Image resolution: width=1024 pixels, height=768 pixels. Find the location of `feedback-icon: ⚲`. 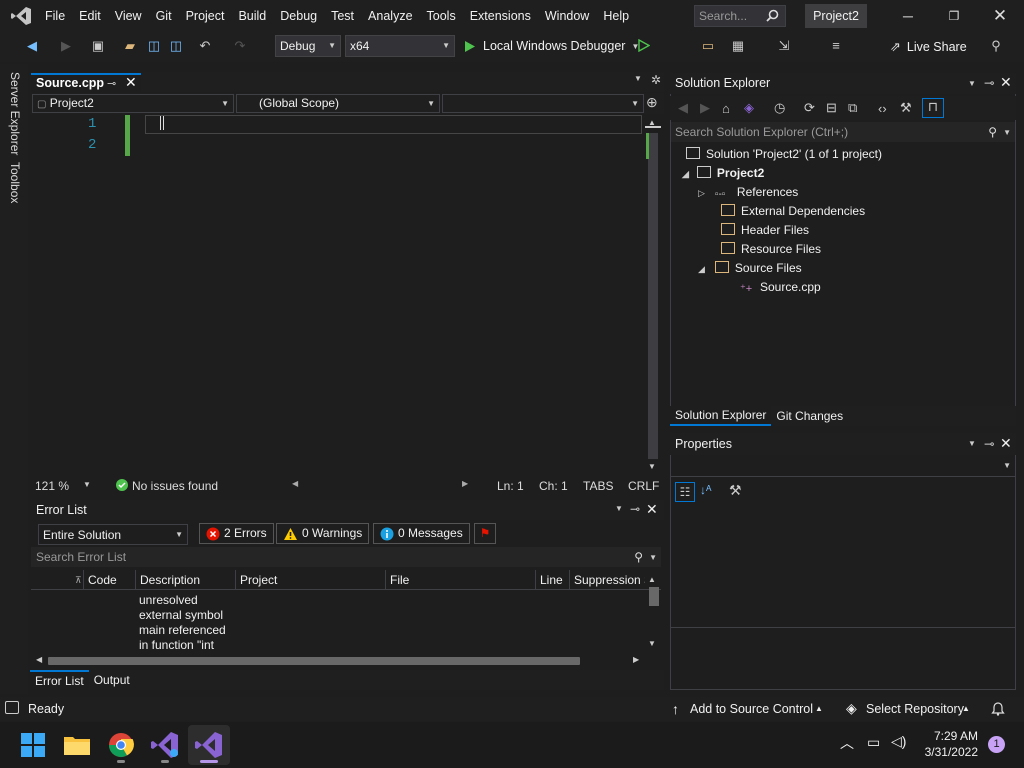

feedback-icon: ⚲ is located at coordinates (996, 46).